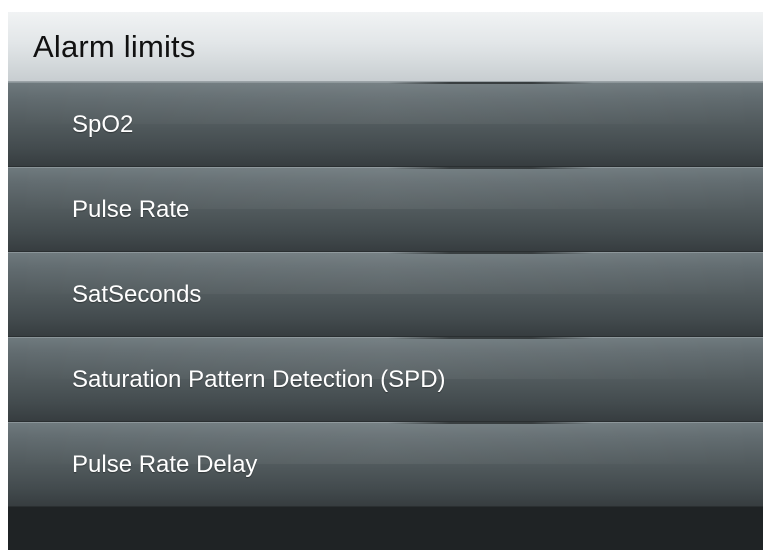 The height and width of the screenshot is (550, 764). I want to click on page-title: Alarm limits, so click(114, 46).